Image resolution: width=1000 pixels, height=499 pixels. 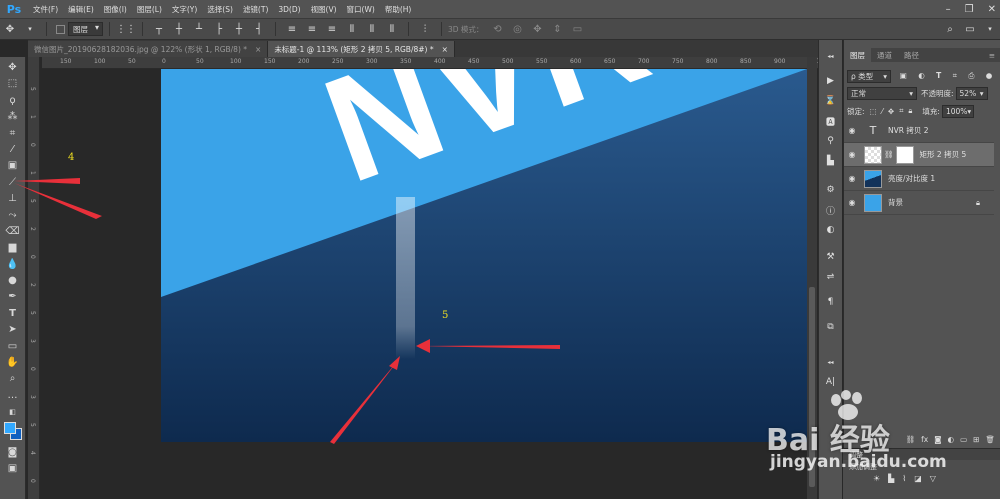 What do you see at coordinates (13, 133) in the screenshot?
I see `crop-tool-icon: ⌗` at bounding box center [13, 133].